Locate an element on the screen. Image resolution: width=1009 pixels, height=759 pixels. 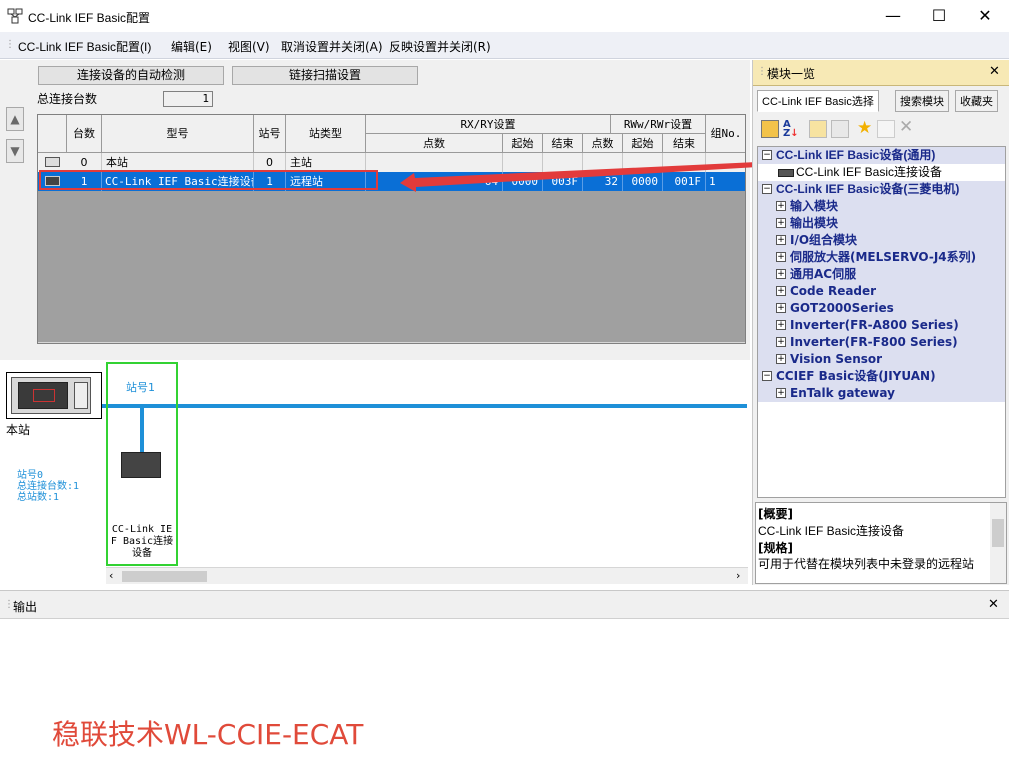
tree-item-inverter-a800: + Inverter(FR-A800 Series) is located at coordinates (881, 325).